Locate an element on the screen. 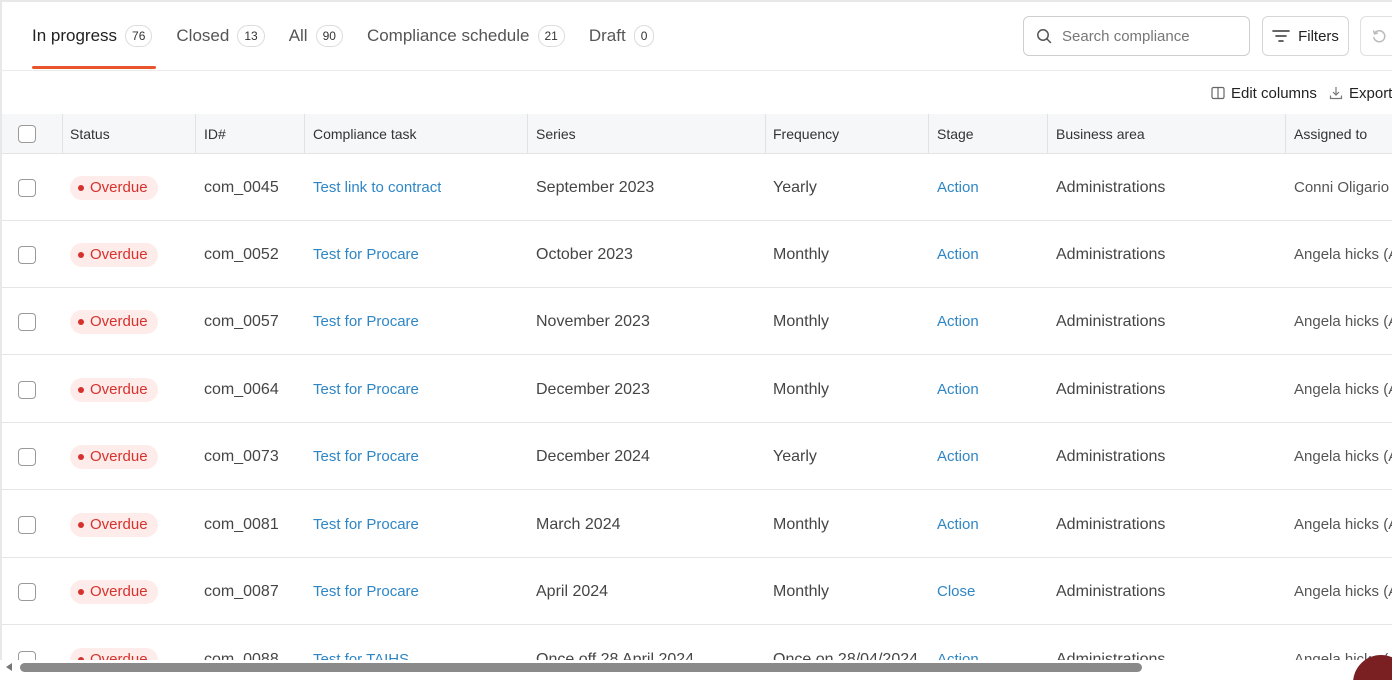 The image size is (1392, 680). filters-button: Filters is located at coordinates (1305, 36).